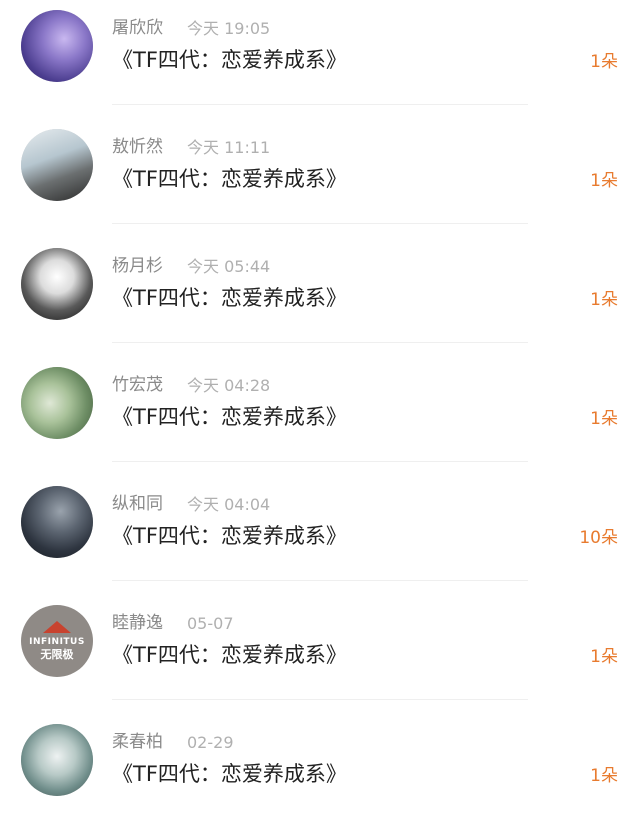 This screenshot has height=836, width=640. What do you see at coordinates (137, 742) in the screenshot?
I see `user-name: 柔春柏` at bounding box center [137, 742].